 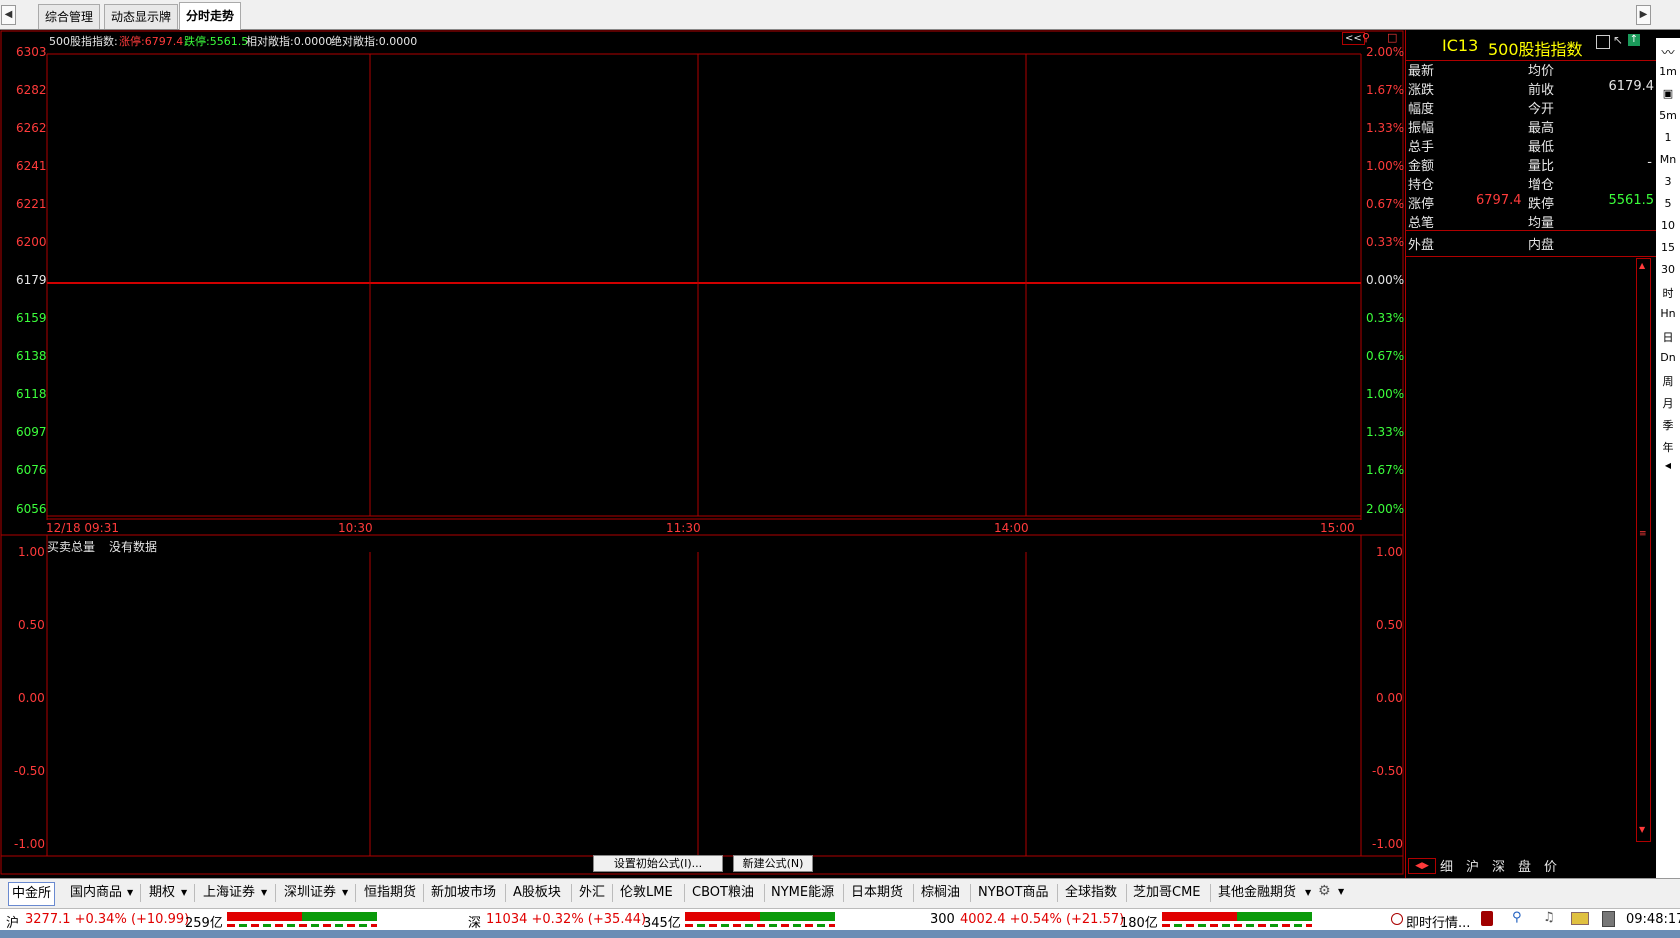 I want to click on price-tick: 6282, so click(x=31, y=90).